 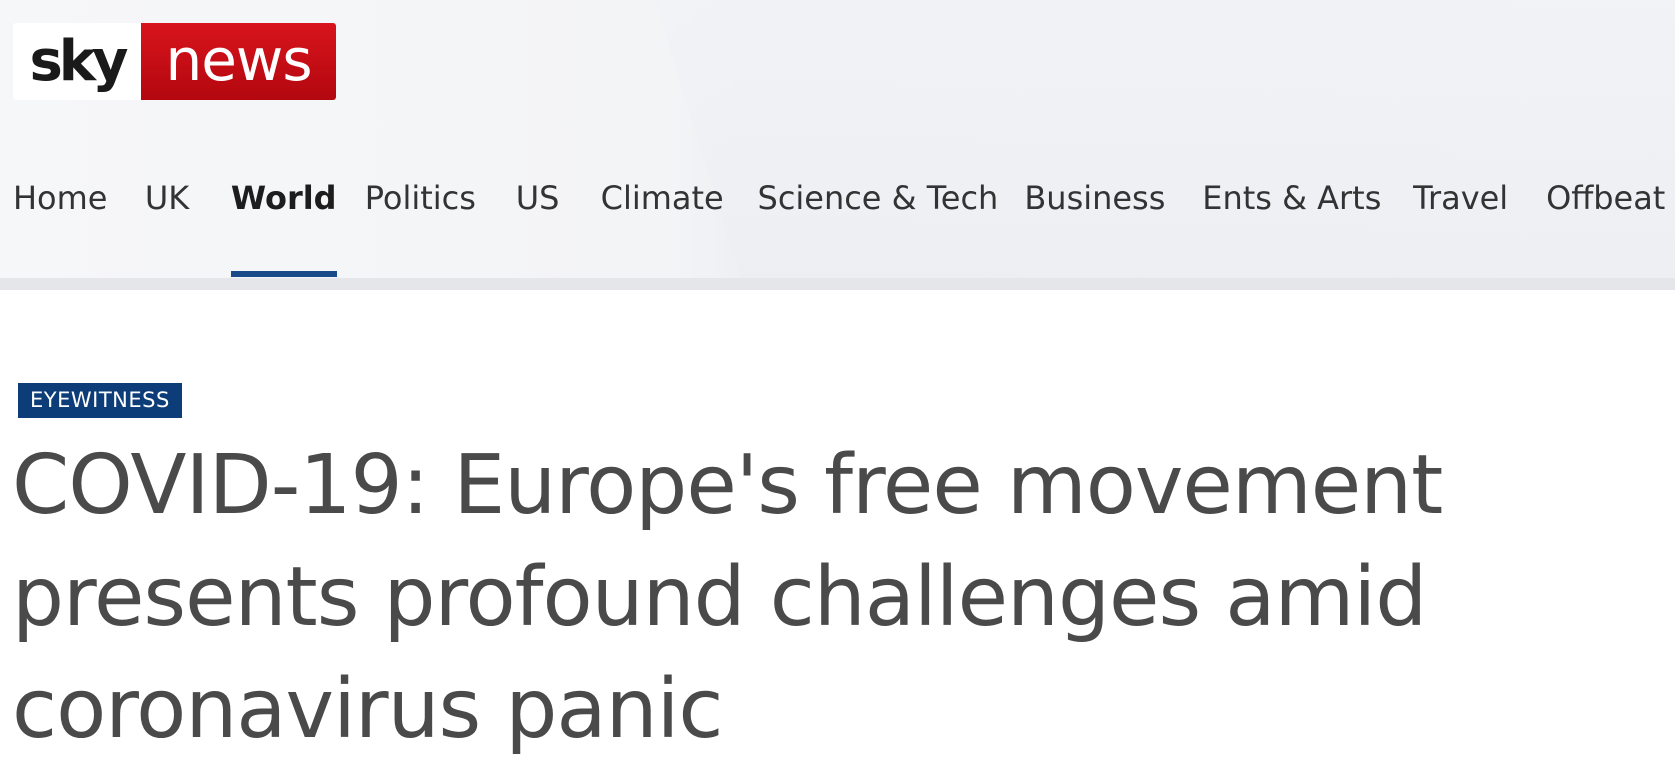 I want to click on nav-item-us: US, so click(x=538, y=230).